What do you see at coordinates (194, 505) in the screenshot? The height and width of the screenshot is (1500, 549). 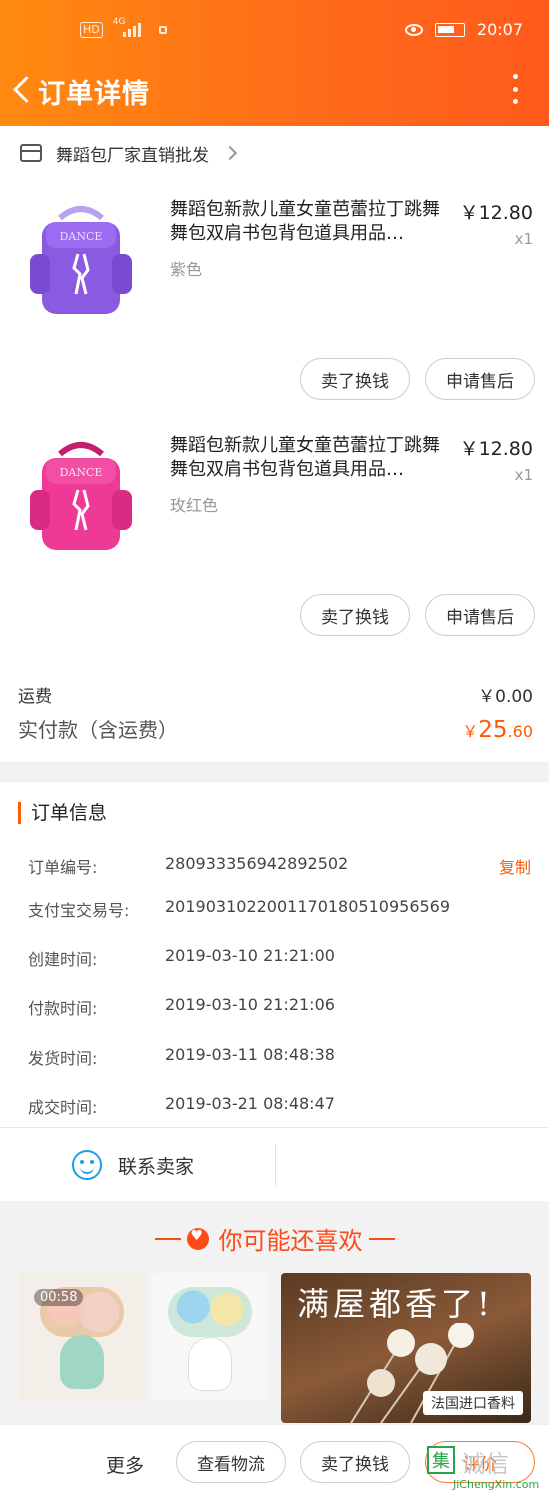 I see `product-sku: 玫红色` at bounding box center [194, 505].